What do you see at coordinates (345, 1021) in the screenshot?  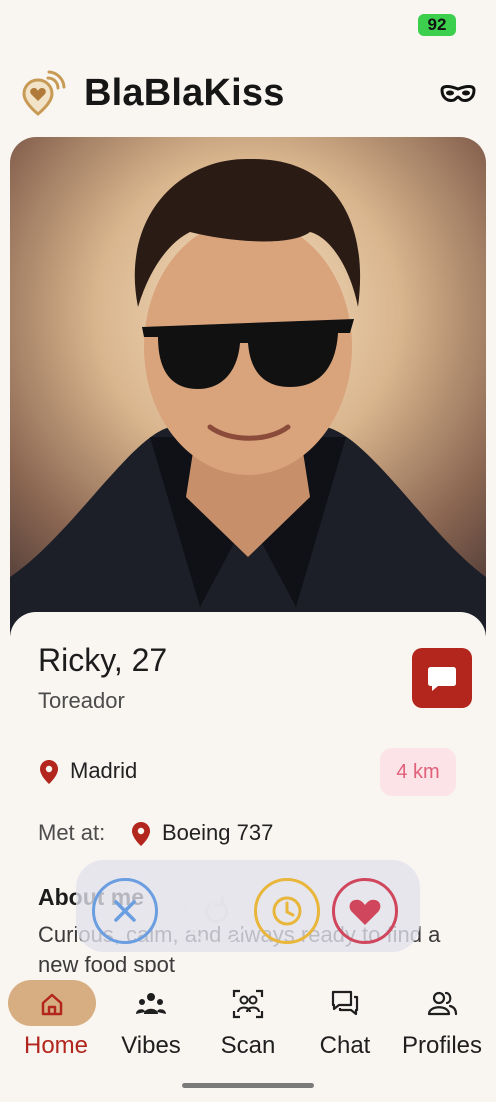 I see `nav-chat: Chat` at bounding box center [345, 1021].